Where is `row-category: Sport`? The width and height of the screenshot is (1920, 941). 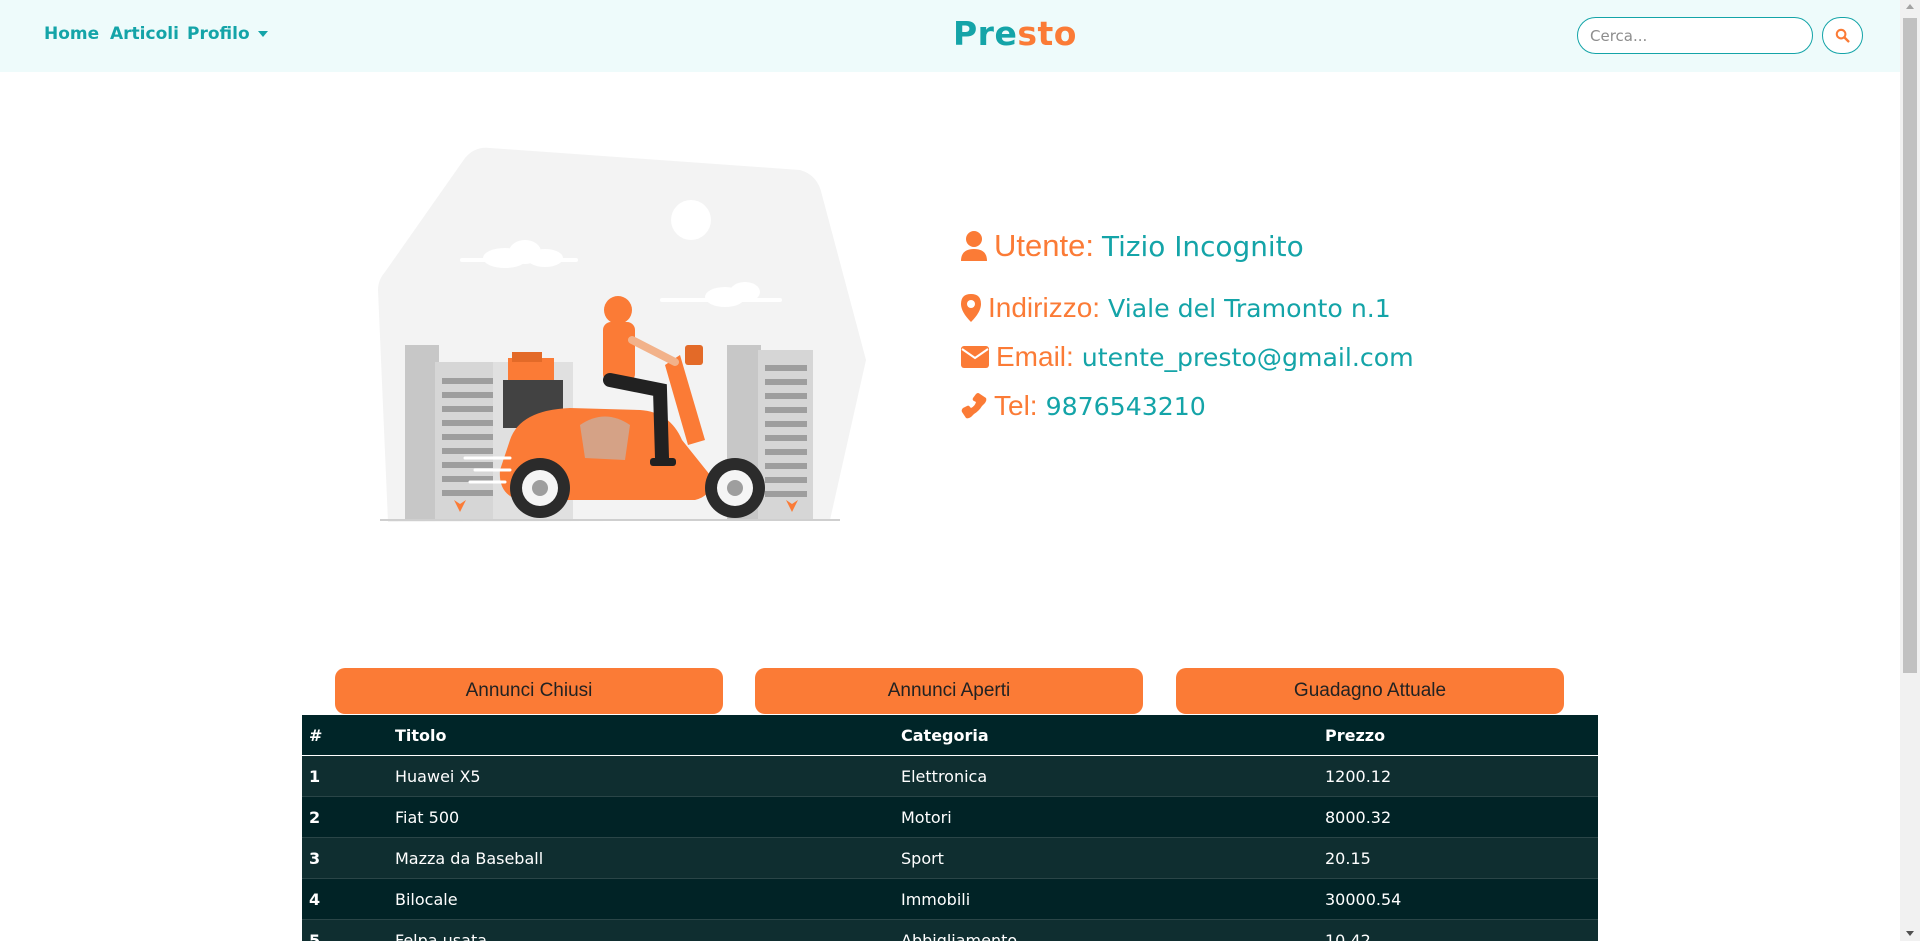
row-category: Sport is located at coordinates (922, 858).